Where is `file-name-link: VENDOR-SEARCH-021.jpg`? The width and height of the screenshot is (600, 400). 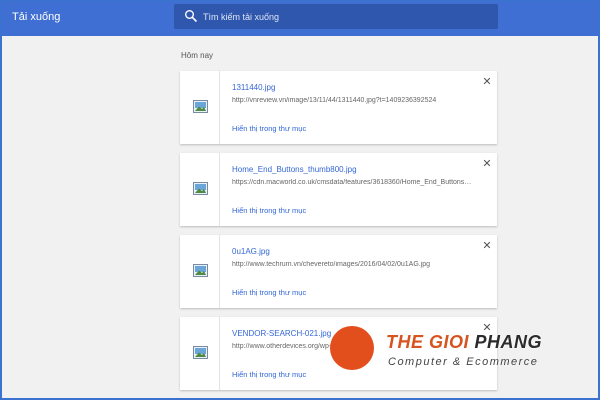 file-name-link: VENDOR-SEARCH-021.jpg is located at coordinates (281, 333).